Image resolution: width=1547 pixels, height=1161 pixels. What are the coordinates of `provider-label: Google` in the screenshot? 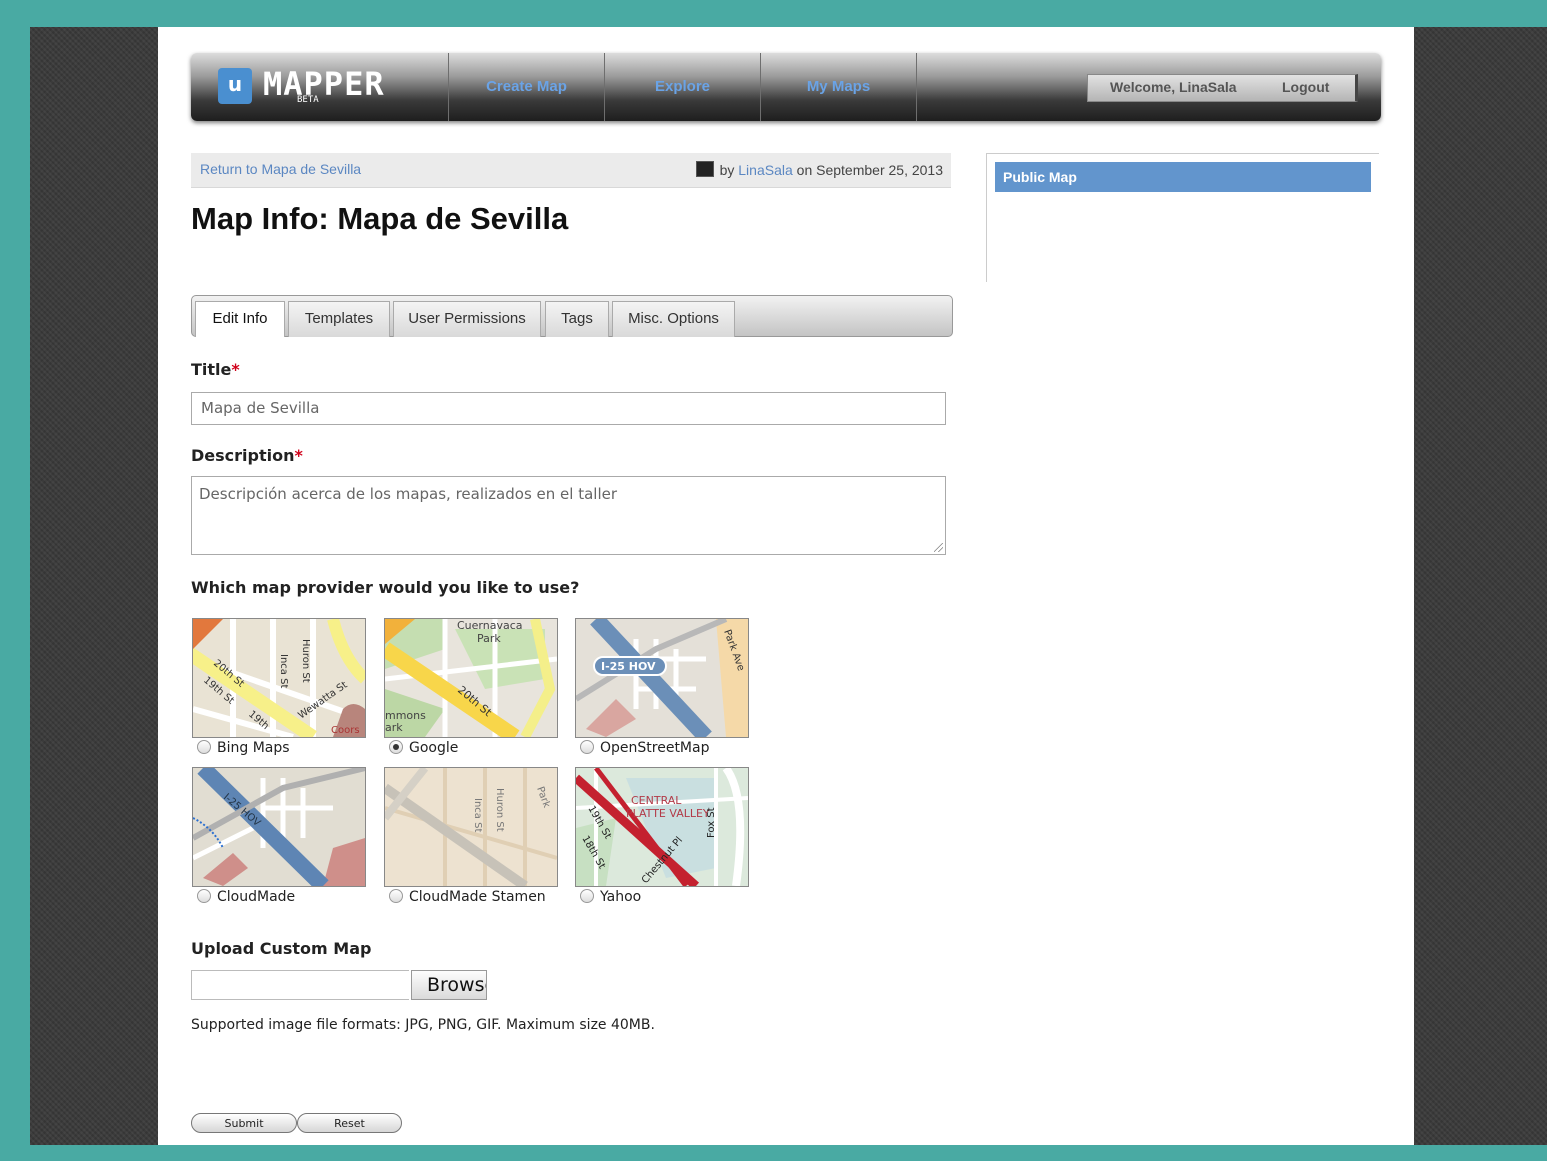 It's located at (471, 748).